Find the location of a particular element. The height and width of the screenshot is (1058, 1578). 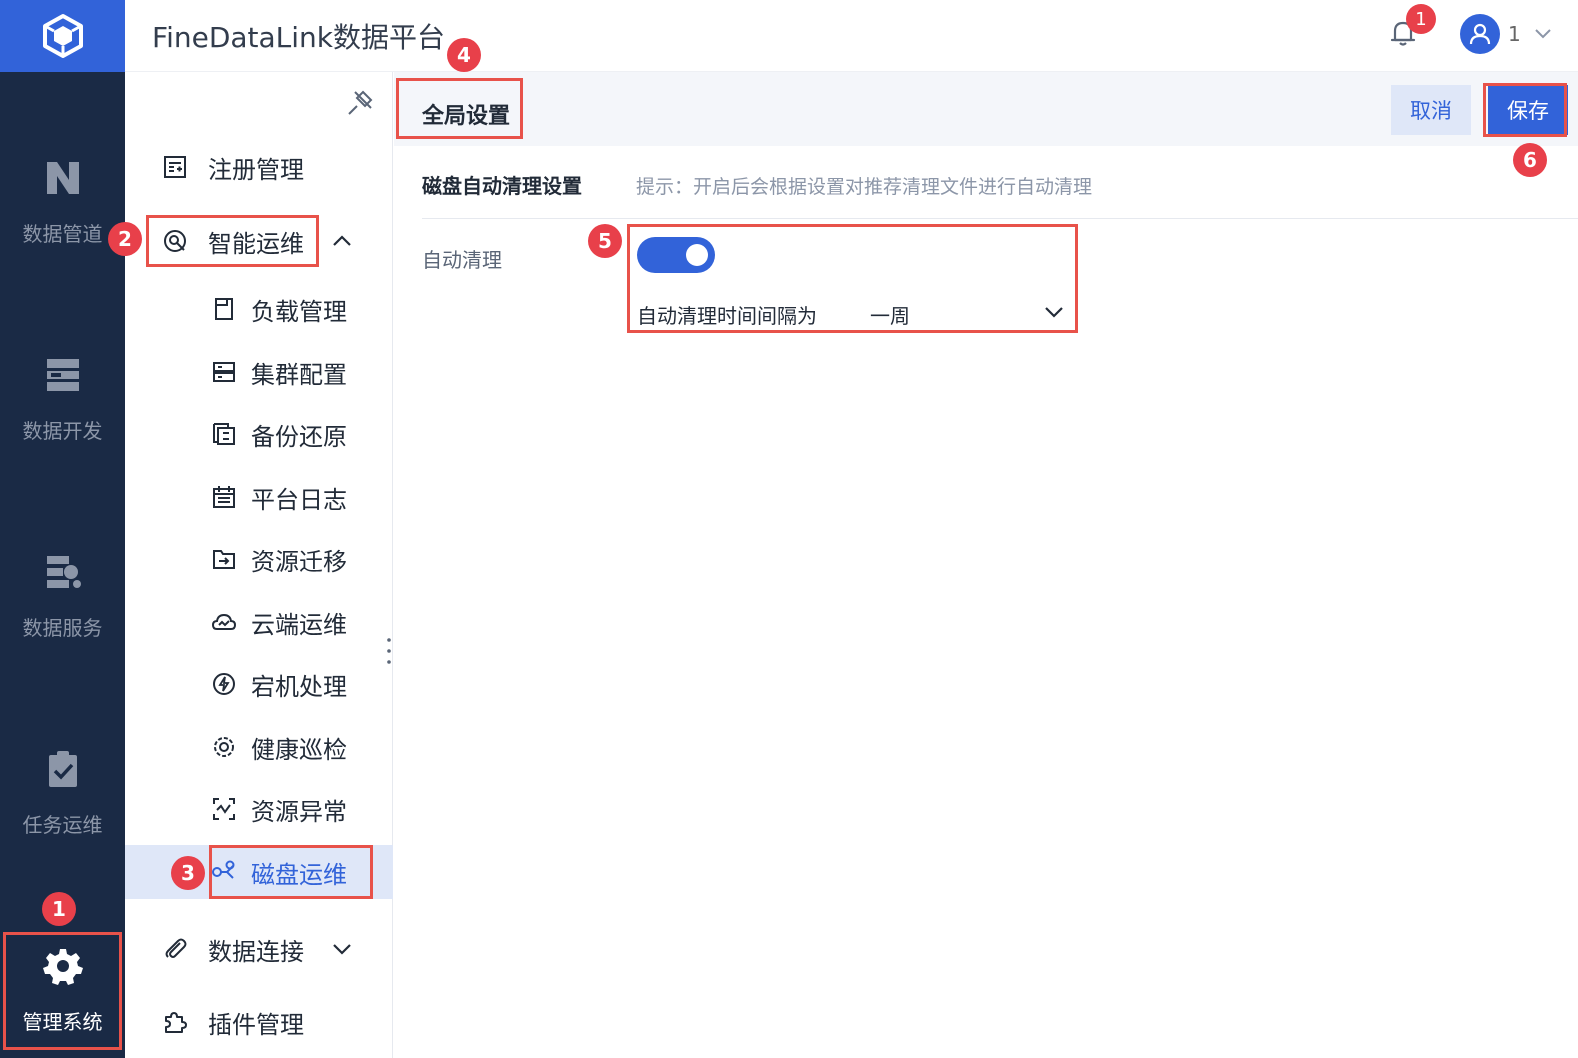

annotation-marker: 4 is located at coordinates (464, 55).